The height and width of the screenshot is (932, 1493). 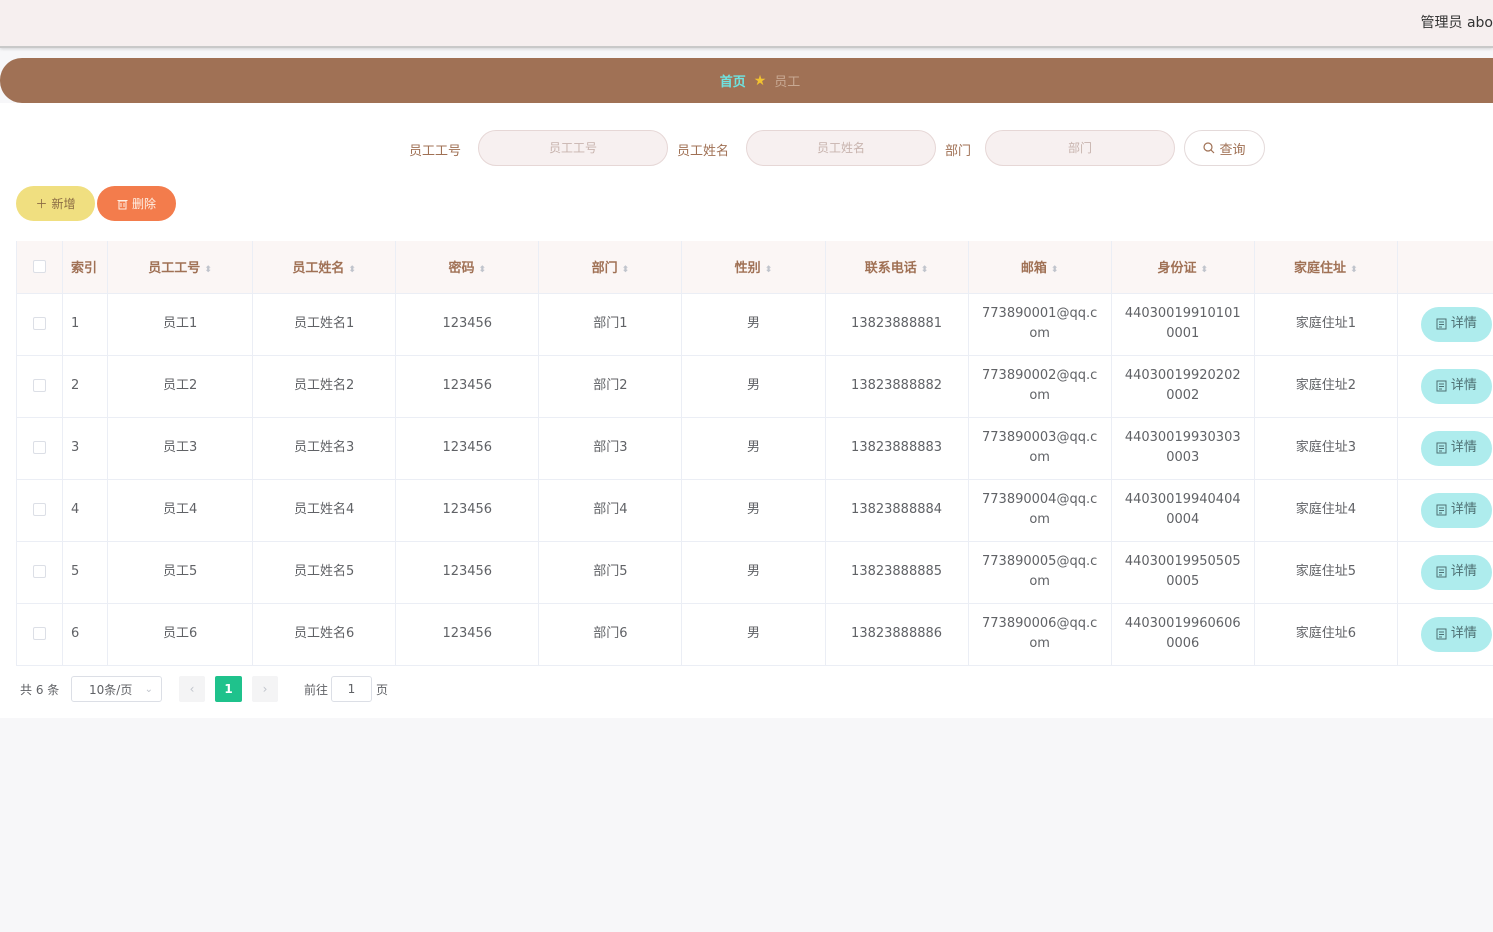 I want to click on cell-address: 家庭住址4, so click(x=1326, y=510).